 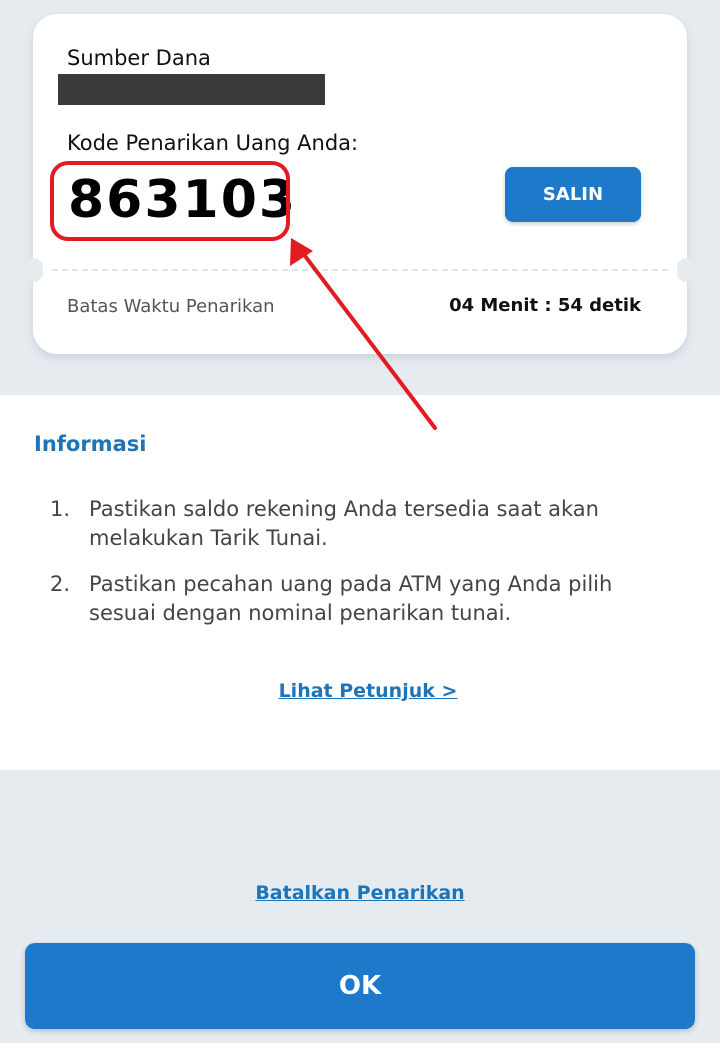 I want to click on deadline-label: Batas Waktu Penarikan, so click(x=171, y=306).